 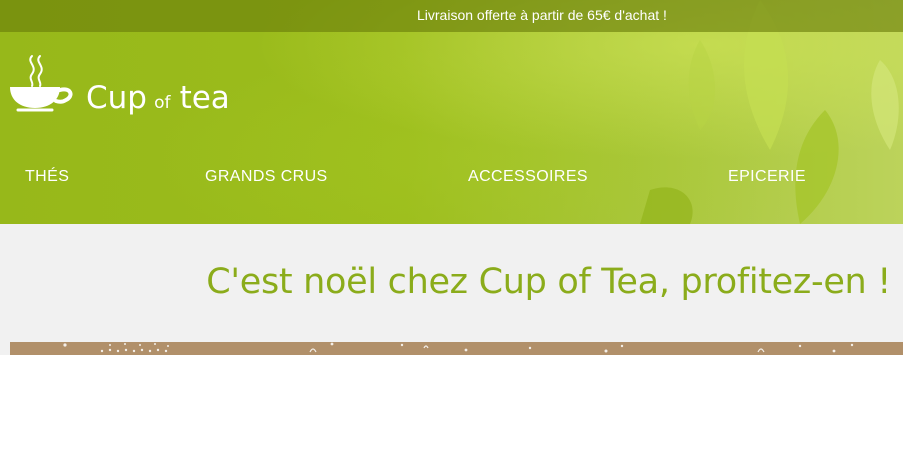 What do you see at coordinates (528, 177) in the screenshot?
I see `nav-item-accessoires: ACCESSOIRES` at bounding box center [528, 177].